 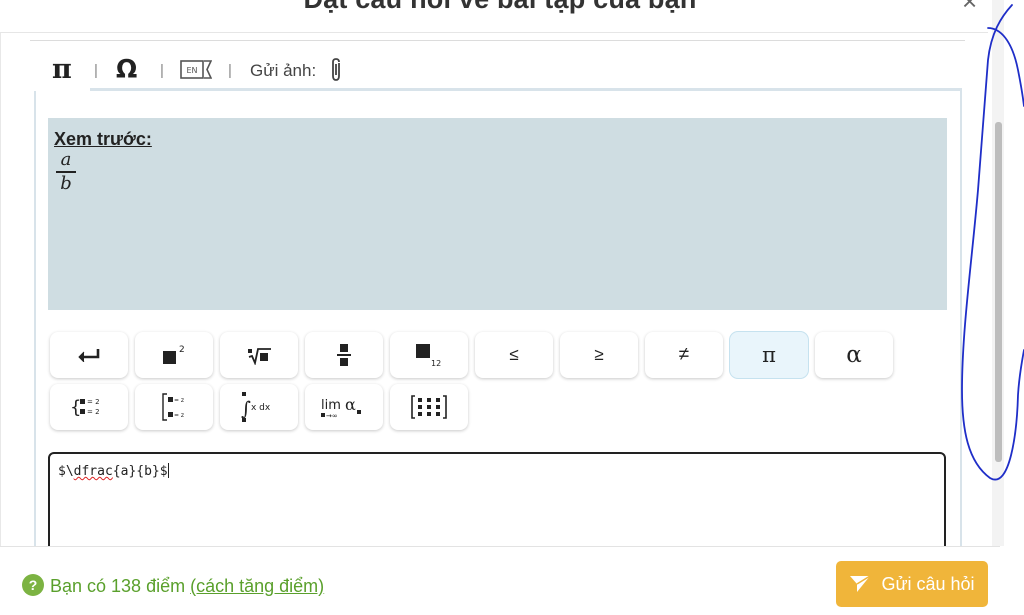 What do you see at coordinates (500, 7) in the screenshot?
I see `modal-title: Đặt câu hỏi về bài tập của bạn` at bounding box center [500, 7].